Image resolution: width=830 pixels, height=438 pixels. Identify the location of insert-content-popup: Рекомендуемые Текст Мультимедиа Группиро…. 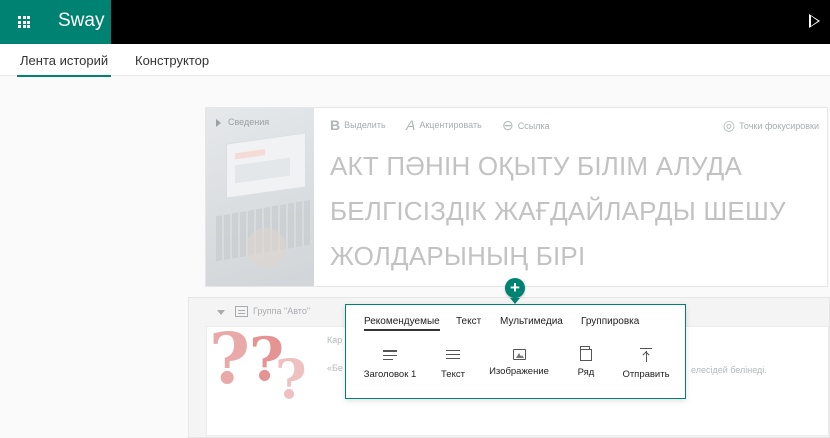
(515, 351).